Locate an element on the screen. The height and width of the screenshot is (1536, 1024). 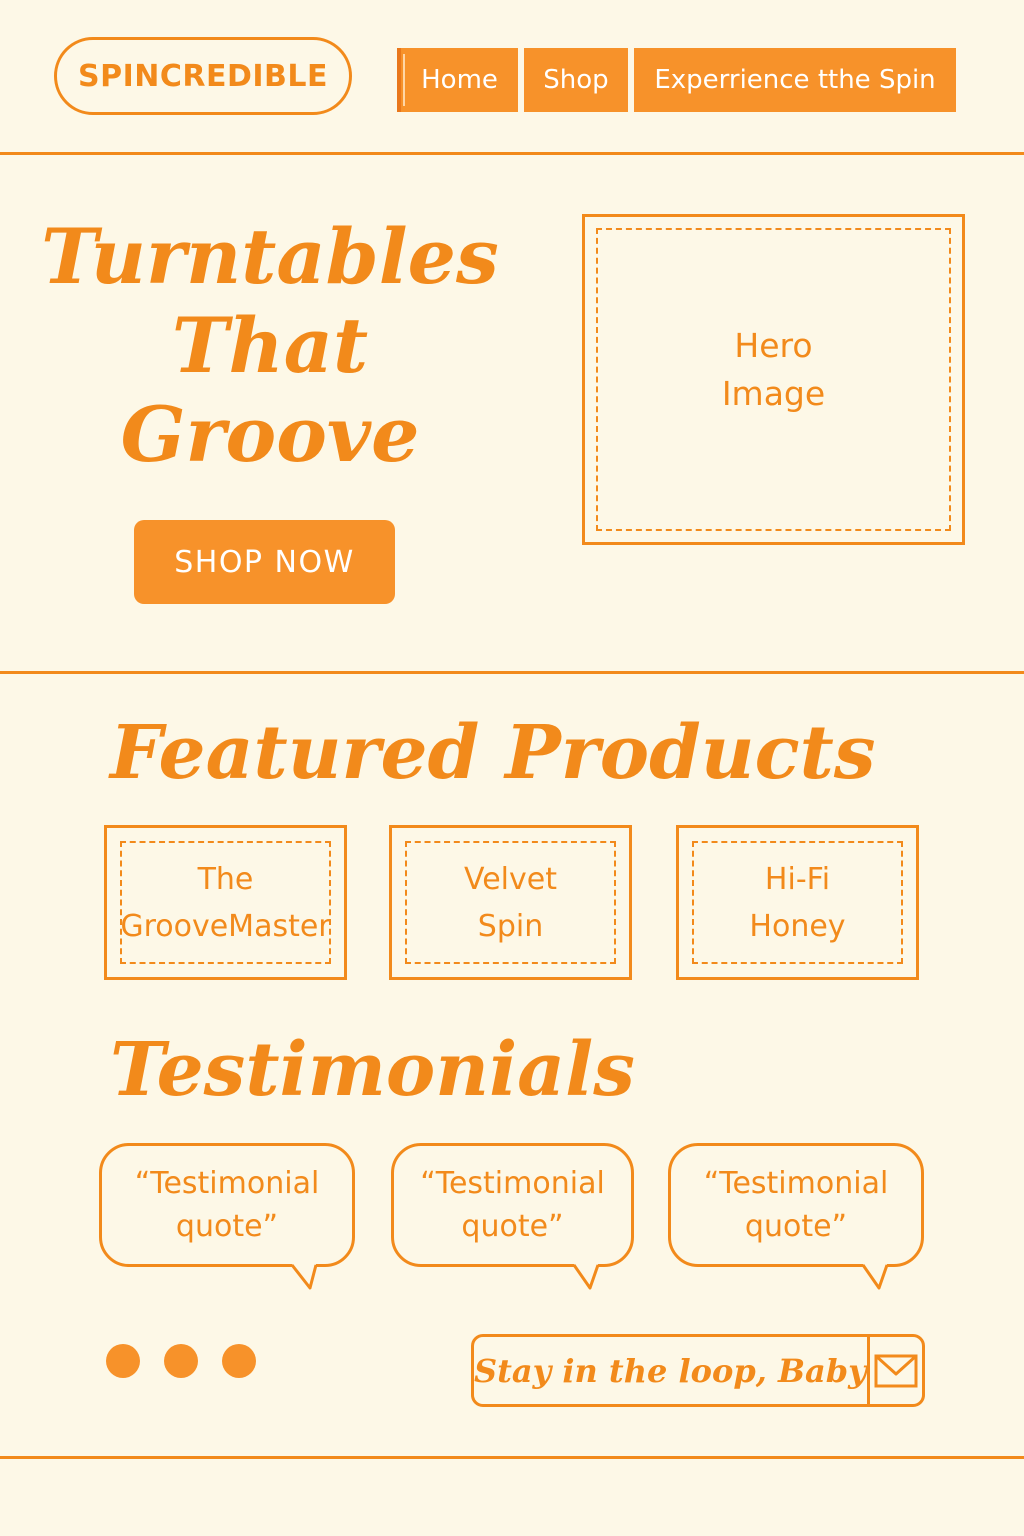
hero-title-line: That is located at coordinates (270, 345).